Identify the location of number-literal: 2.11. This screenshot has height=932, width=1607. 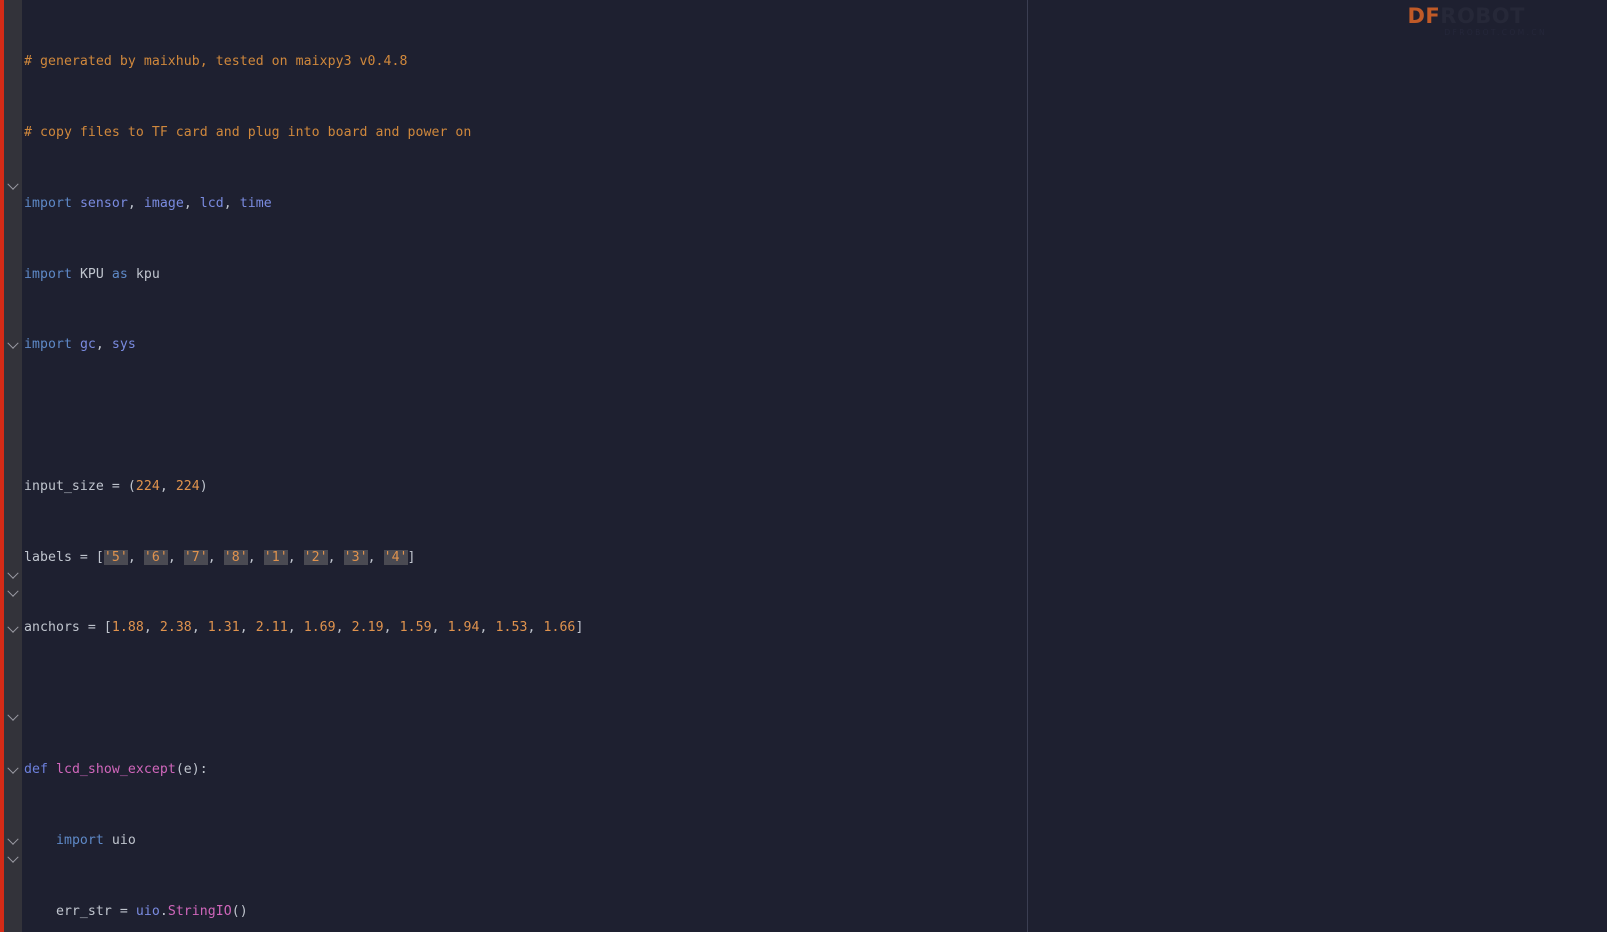
(271, 628).